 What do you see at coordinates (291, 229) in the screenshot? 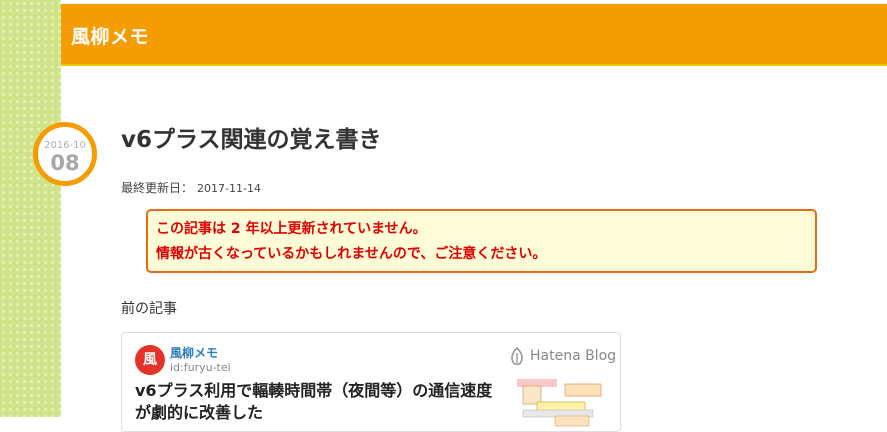
I see `notice-line-1: この記事は 2 年以上更新されていません。` at bounding box center [291, 229].